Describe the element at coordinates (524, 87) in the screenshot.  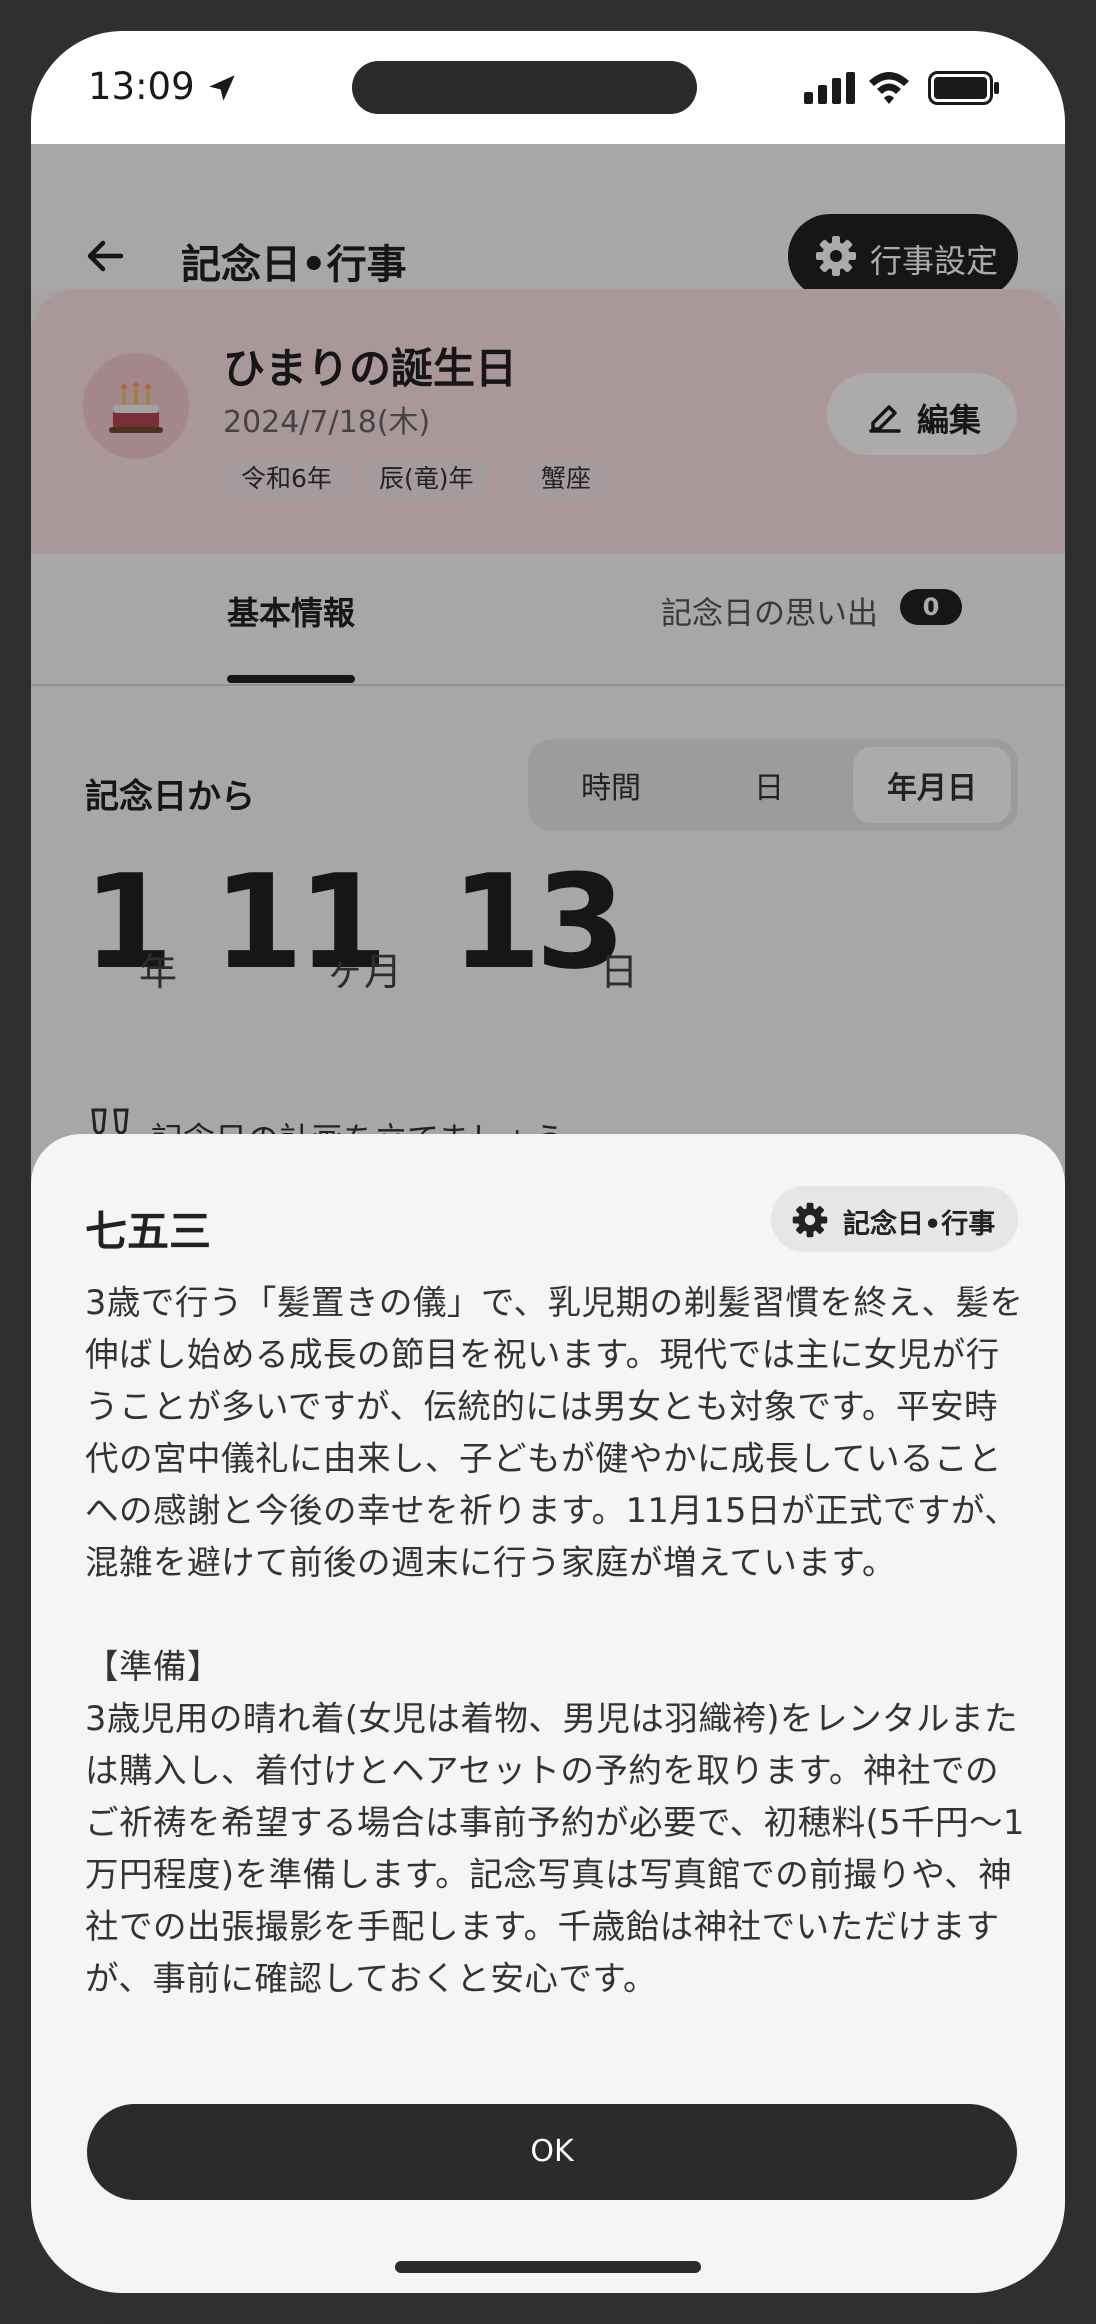
I see `dynamic-island` at that location.